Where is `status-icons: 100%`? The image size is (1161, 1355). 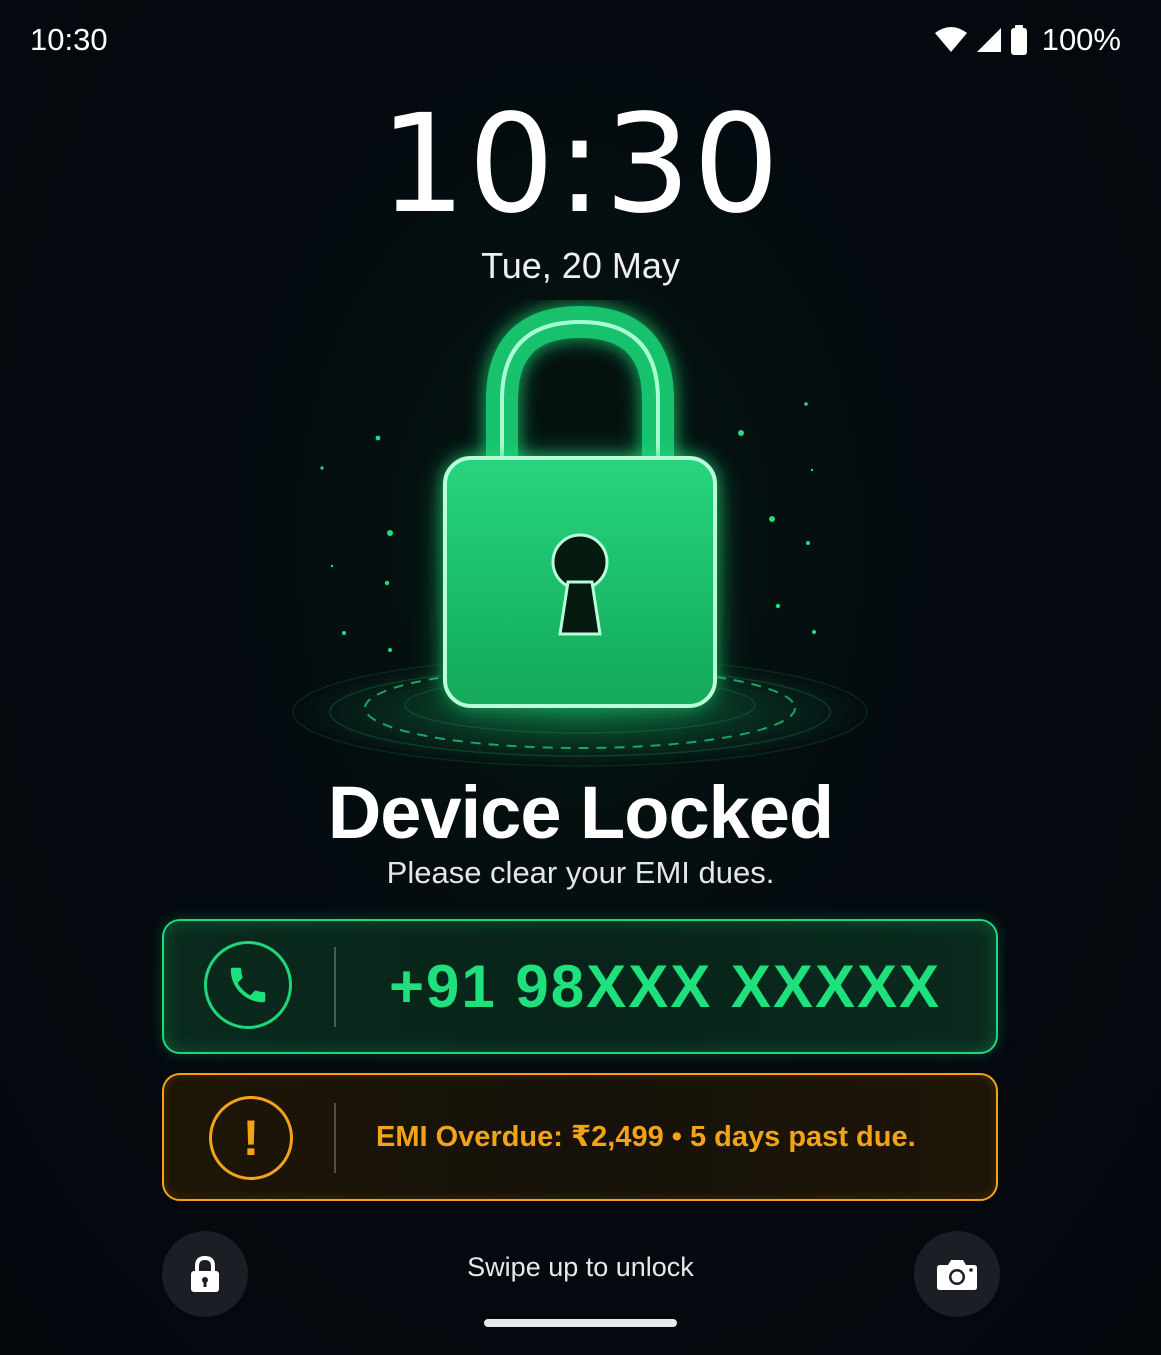 status-icons: 100% is located at coordinates (1027, 40).